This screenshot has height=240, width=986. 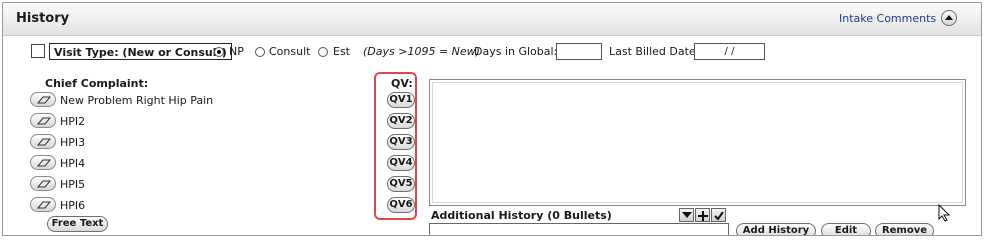 What do you see at coordinates (72, 142) in the screenshot?
I see `chief-complaint-item: HPI3` at bounding box center [72, 142].